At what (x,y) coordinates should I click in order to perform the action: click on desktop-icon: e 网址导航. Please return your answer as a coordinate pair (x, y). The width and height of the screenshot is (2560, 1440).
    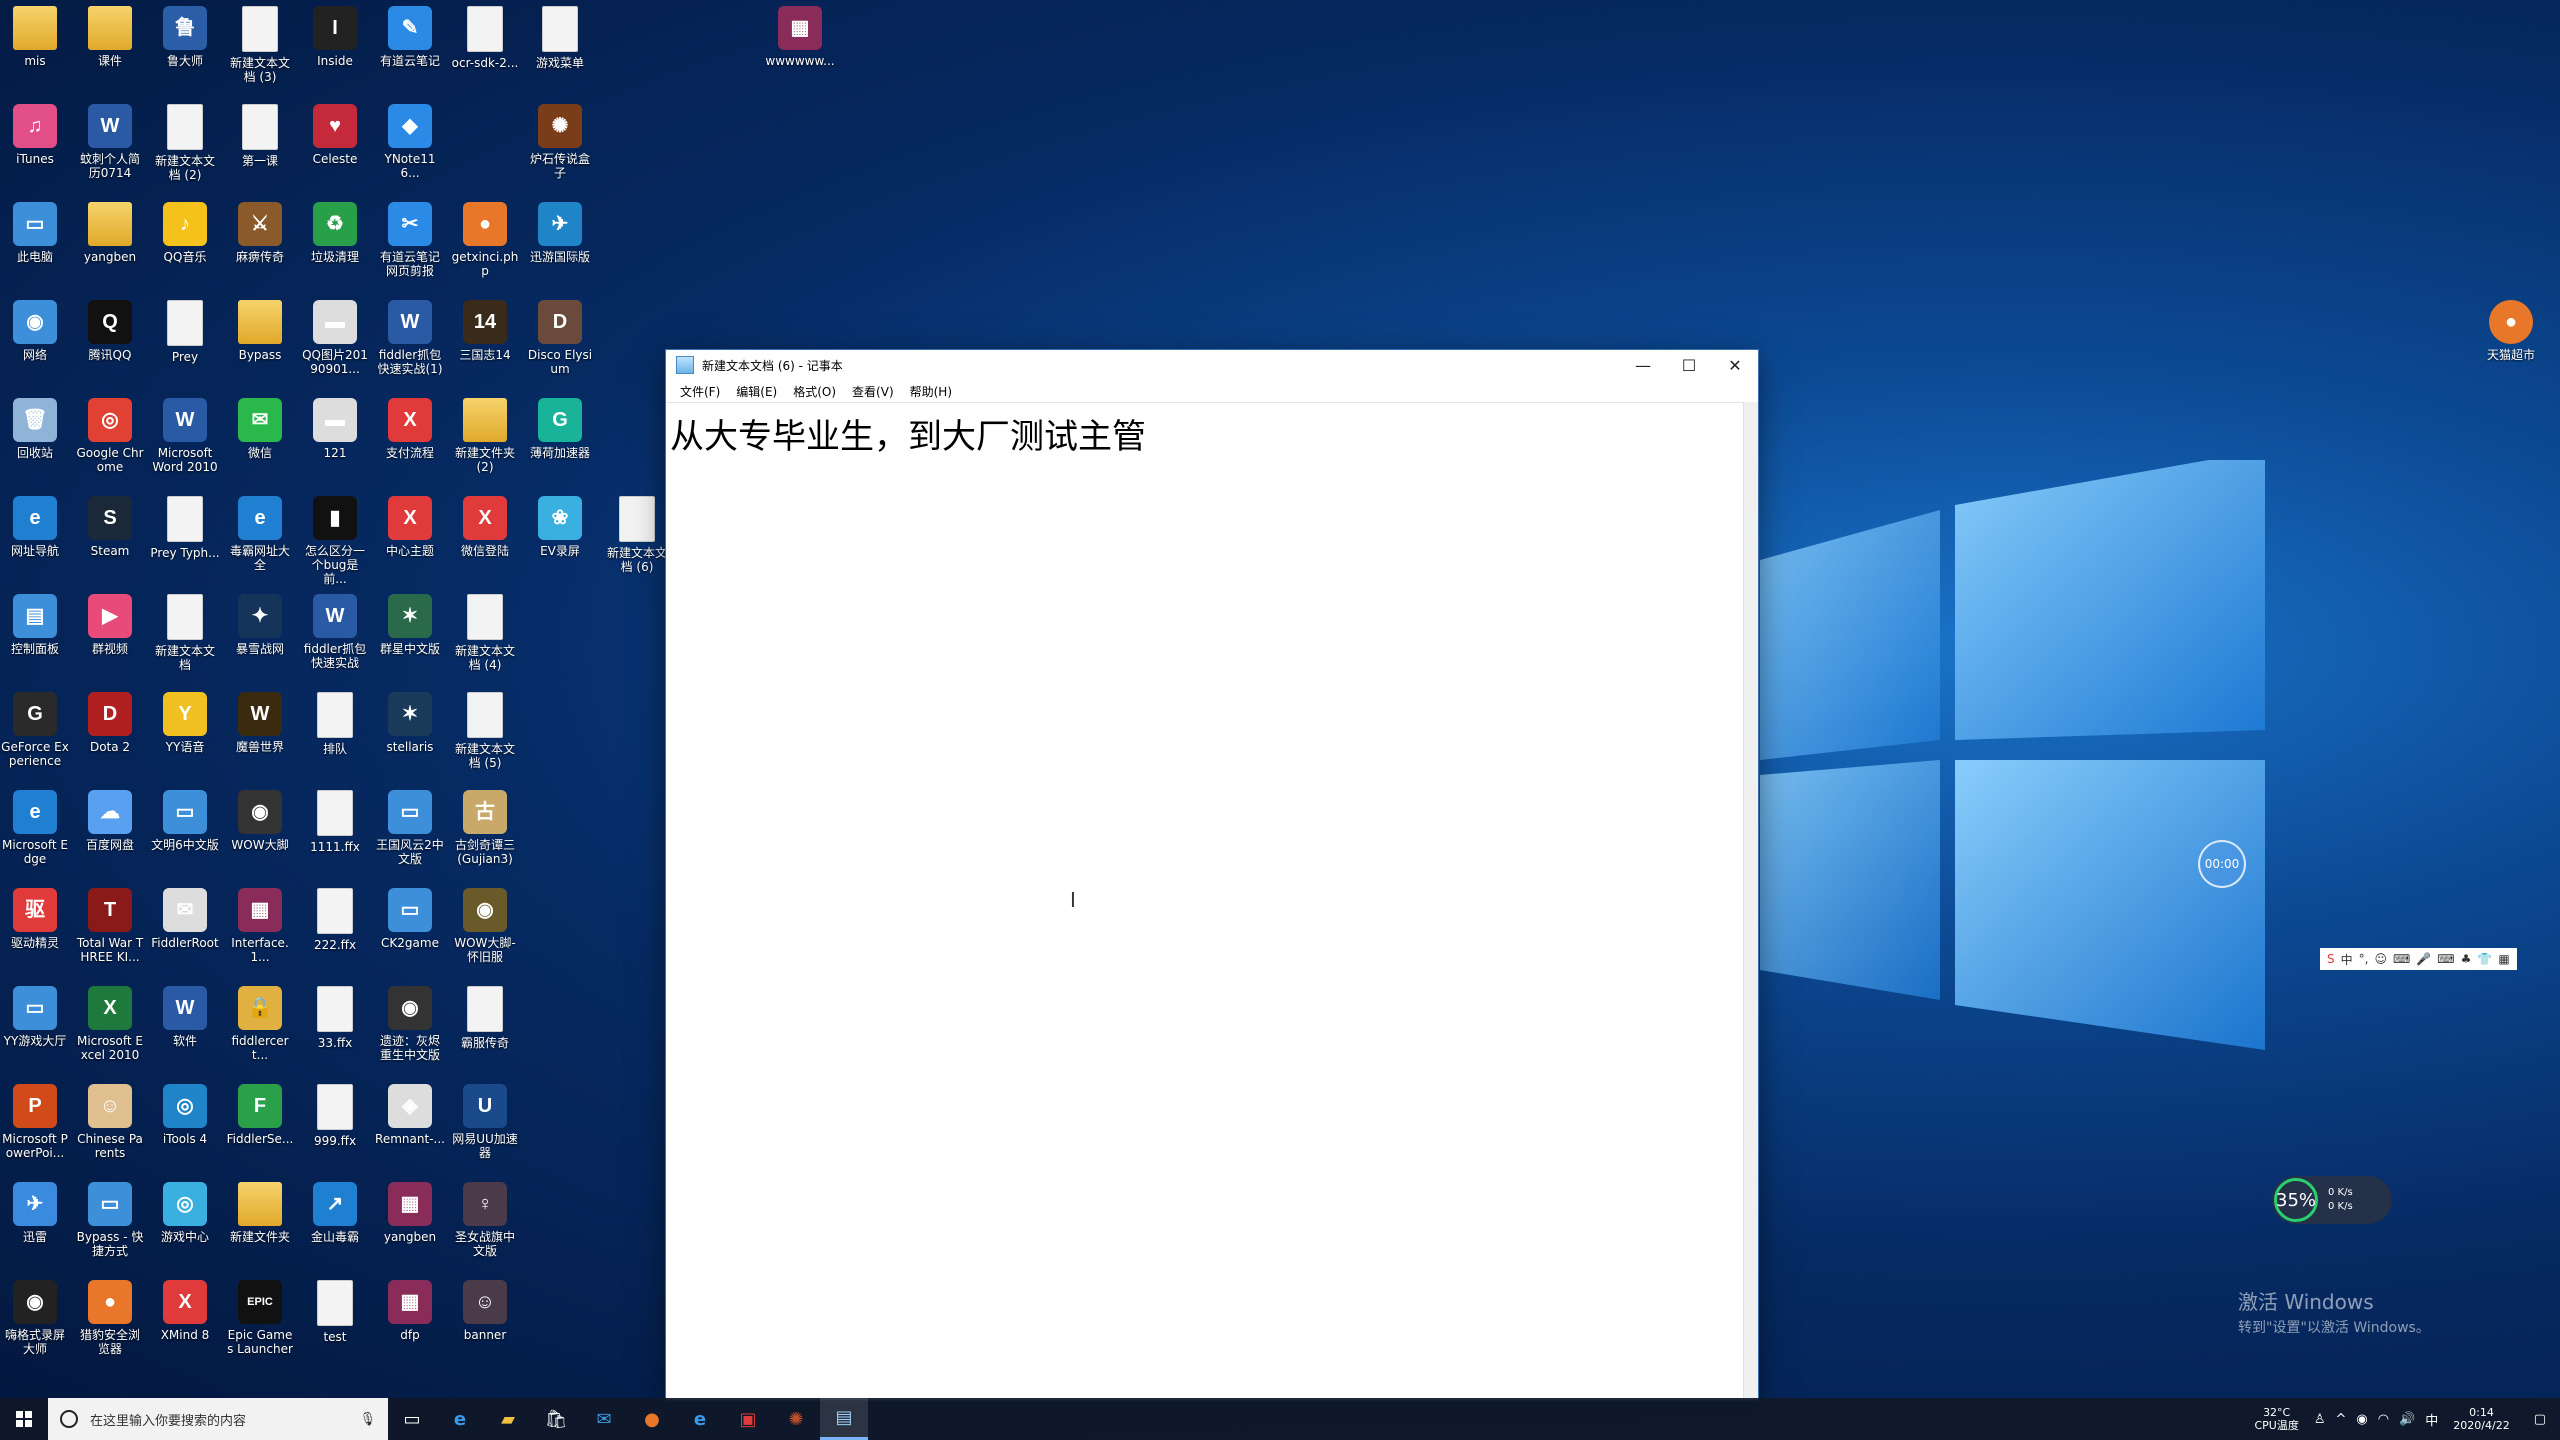
    Looking at the image, I should click on (35, 527).